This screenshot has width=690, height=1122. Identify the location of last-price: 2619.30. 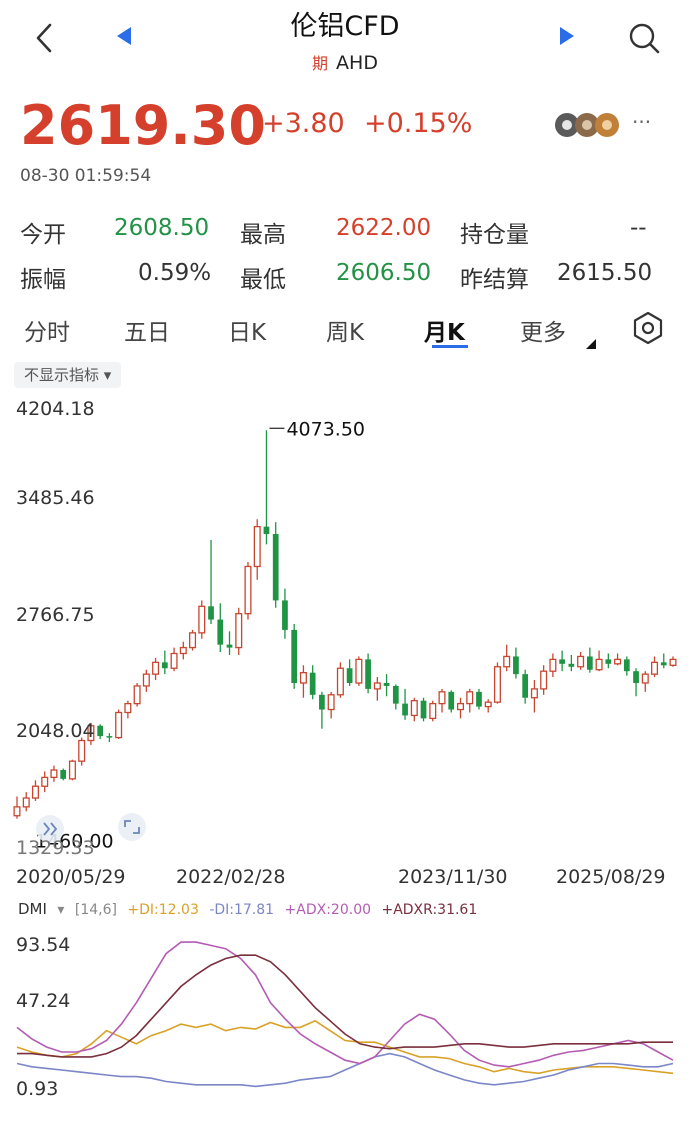
(143, 125).